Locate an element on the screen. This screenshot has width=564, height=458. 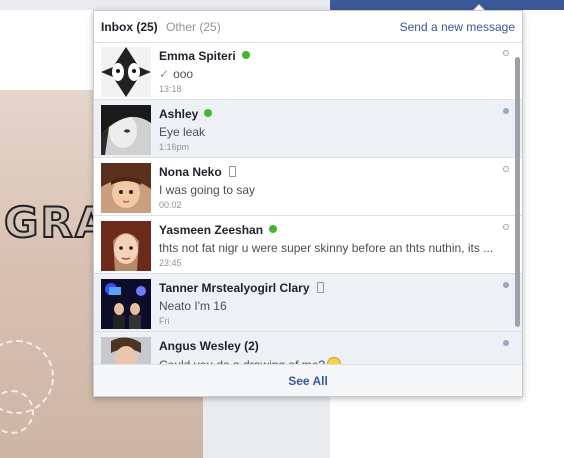
sender-name: Ashley is located at coordinates (186, 114).